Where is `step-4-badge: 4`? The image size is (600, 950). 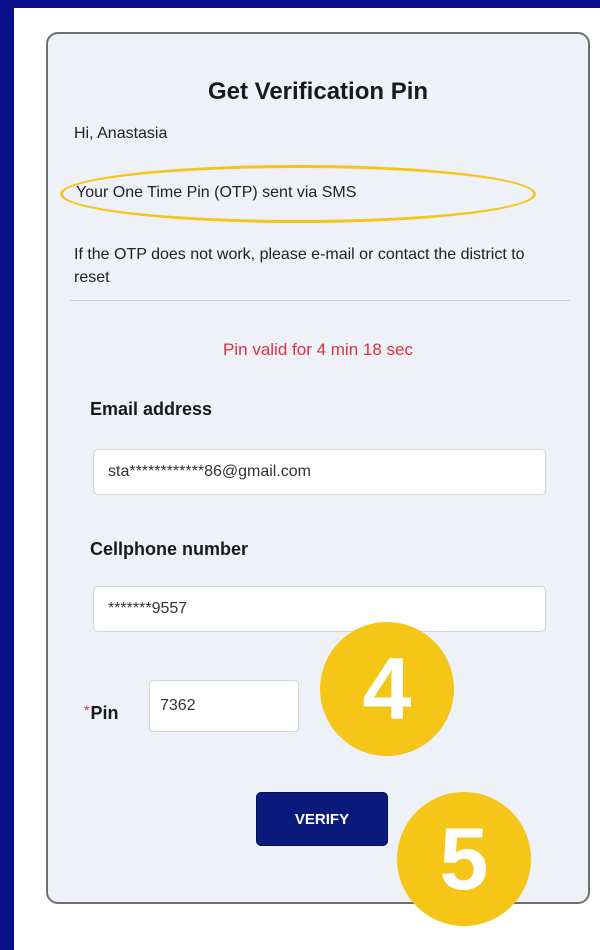
step-4-badge: 4 is located at coordinates (387, 689).